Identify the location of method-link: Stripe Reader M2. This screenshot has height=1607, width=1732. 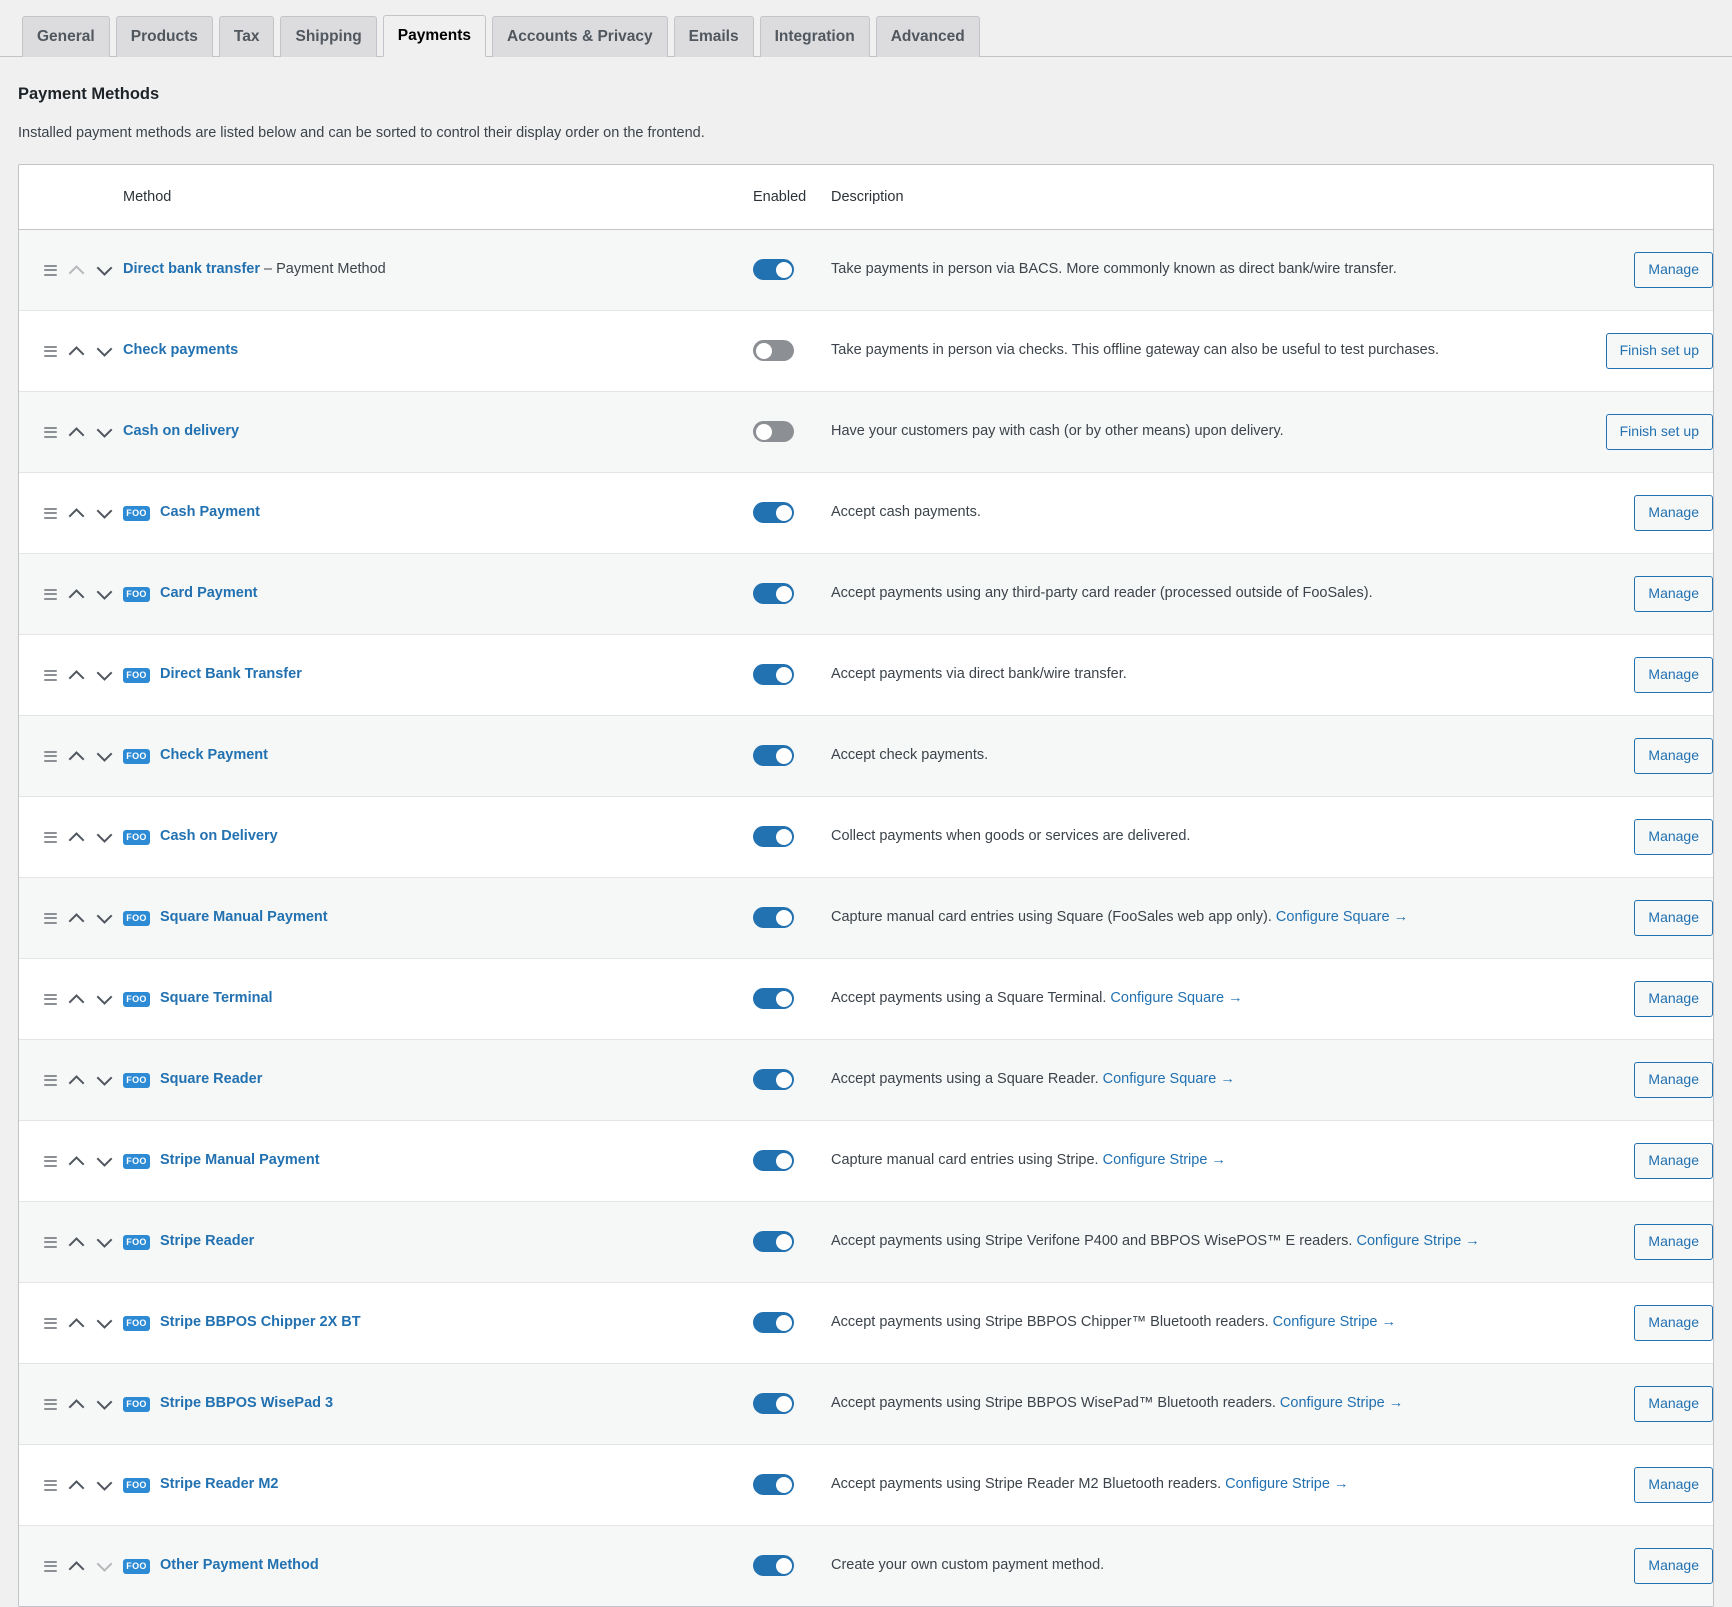
(219, 1484).